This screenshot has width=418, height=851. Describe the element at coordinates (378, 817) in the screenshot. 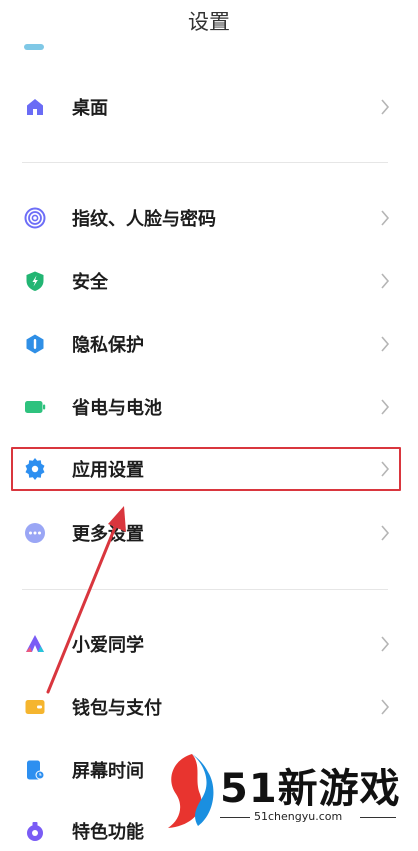

I see `watermark-line-right` at that location.